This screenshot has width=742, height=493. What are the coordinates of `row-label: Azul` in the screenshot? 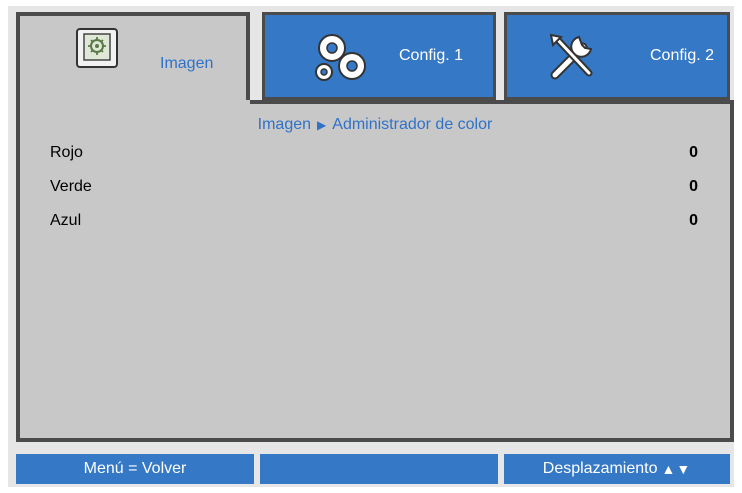 It's located at (66, 220).